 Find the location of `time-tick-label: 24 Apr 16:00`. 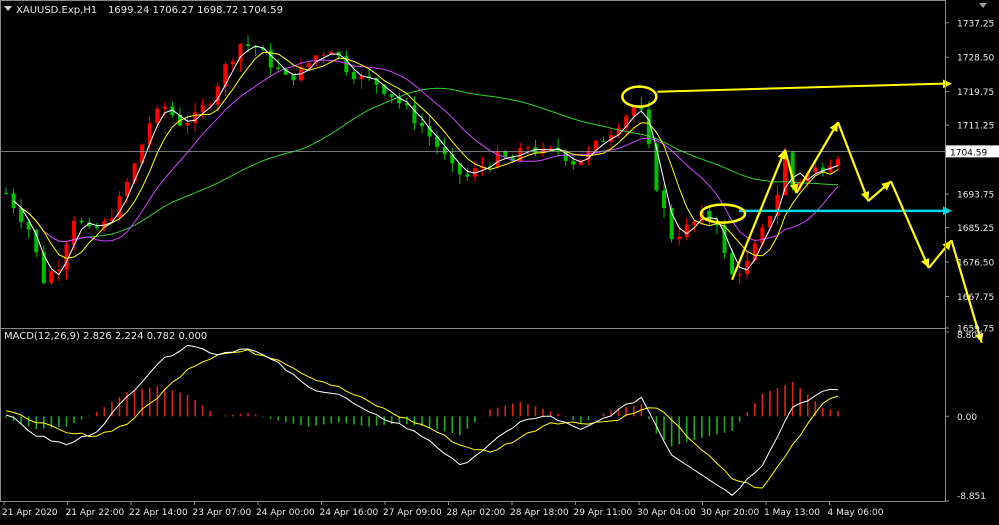

time-tick-label: 24 Apr 16:00 is located at coordinates (349, 513).